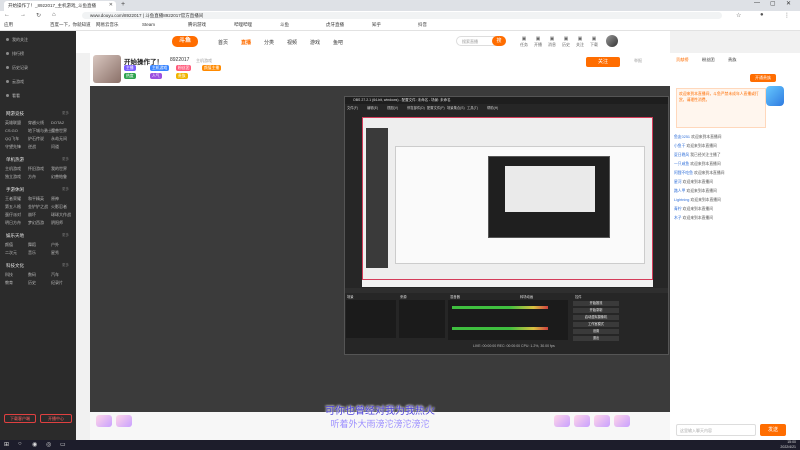 The height and width of the screenshot is (450, 800). Describe the element at coordinates (38, 207) in the screenshot. I see `sidebar-category-link: 金铲铲之战` at that location.